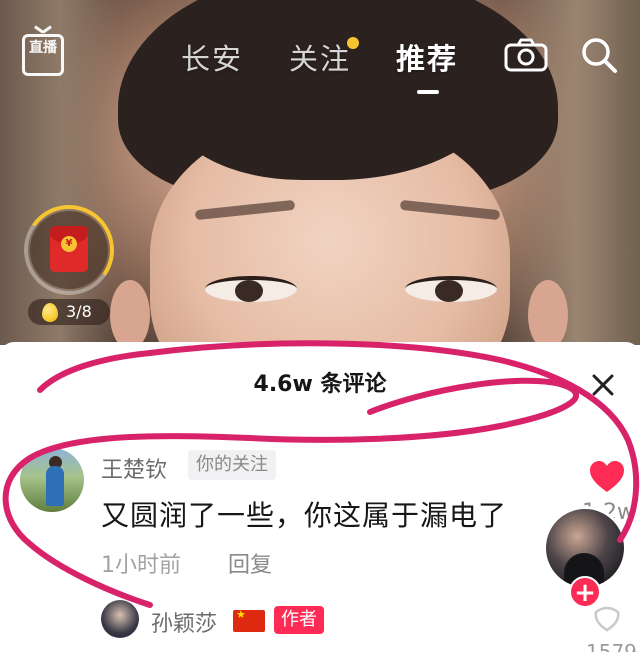  What do you see at coordinates (611, 646) in the screenshot?
I see `reply-like-count: 1579` at bounding box center [611, 646].